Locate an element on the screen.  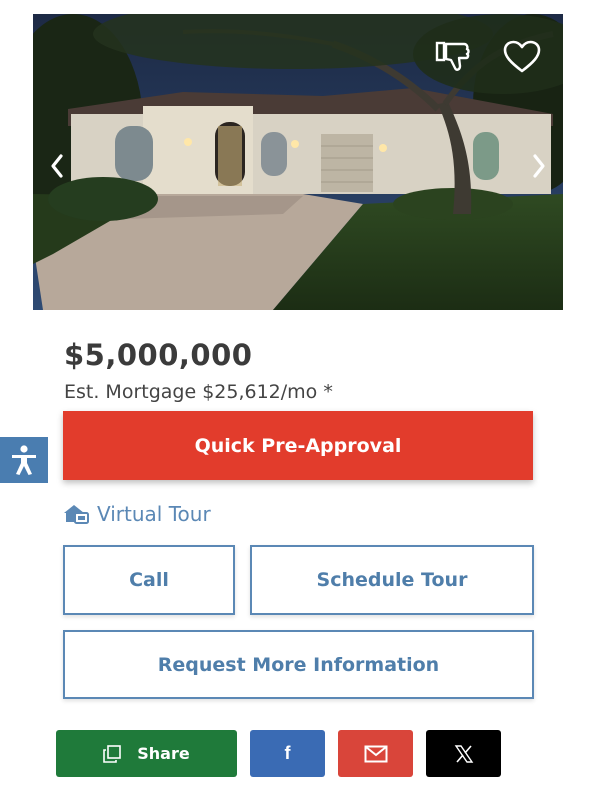
virtual-tour-house-icon is located at coordinates (76, 514).